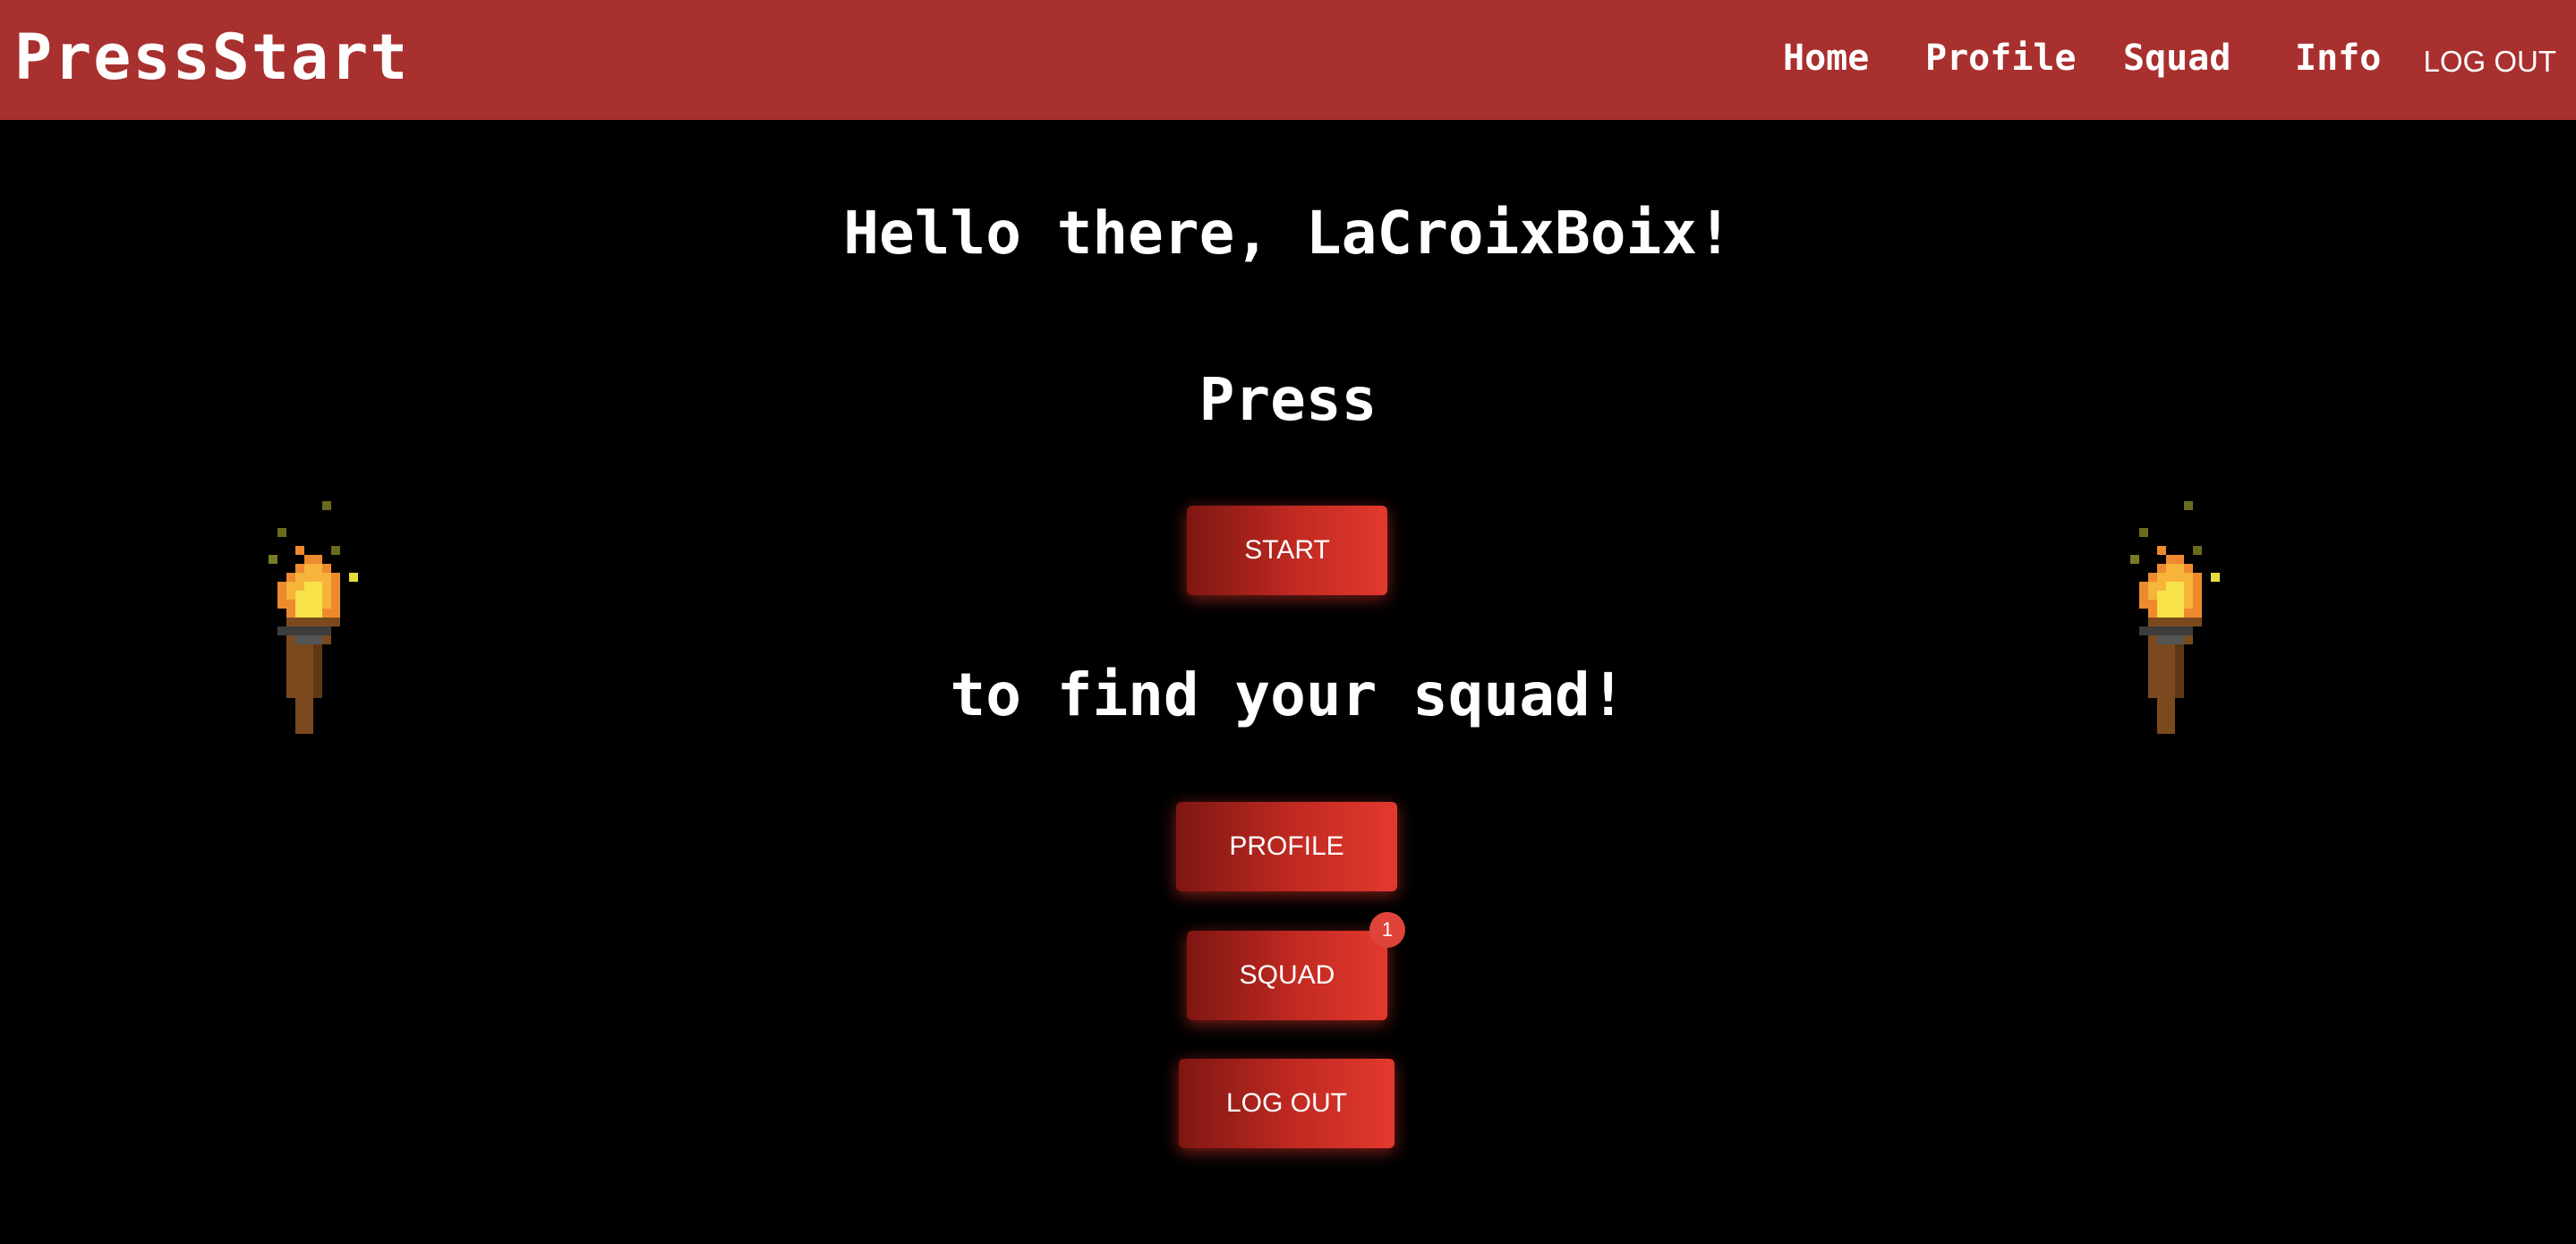  Describe the element at coordinates (1286, 846) in the screenshot. I see `profile-button: PROFILE` at that location.